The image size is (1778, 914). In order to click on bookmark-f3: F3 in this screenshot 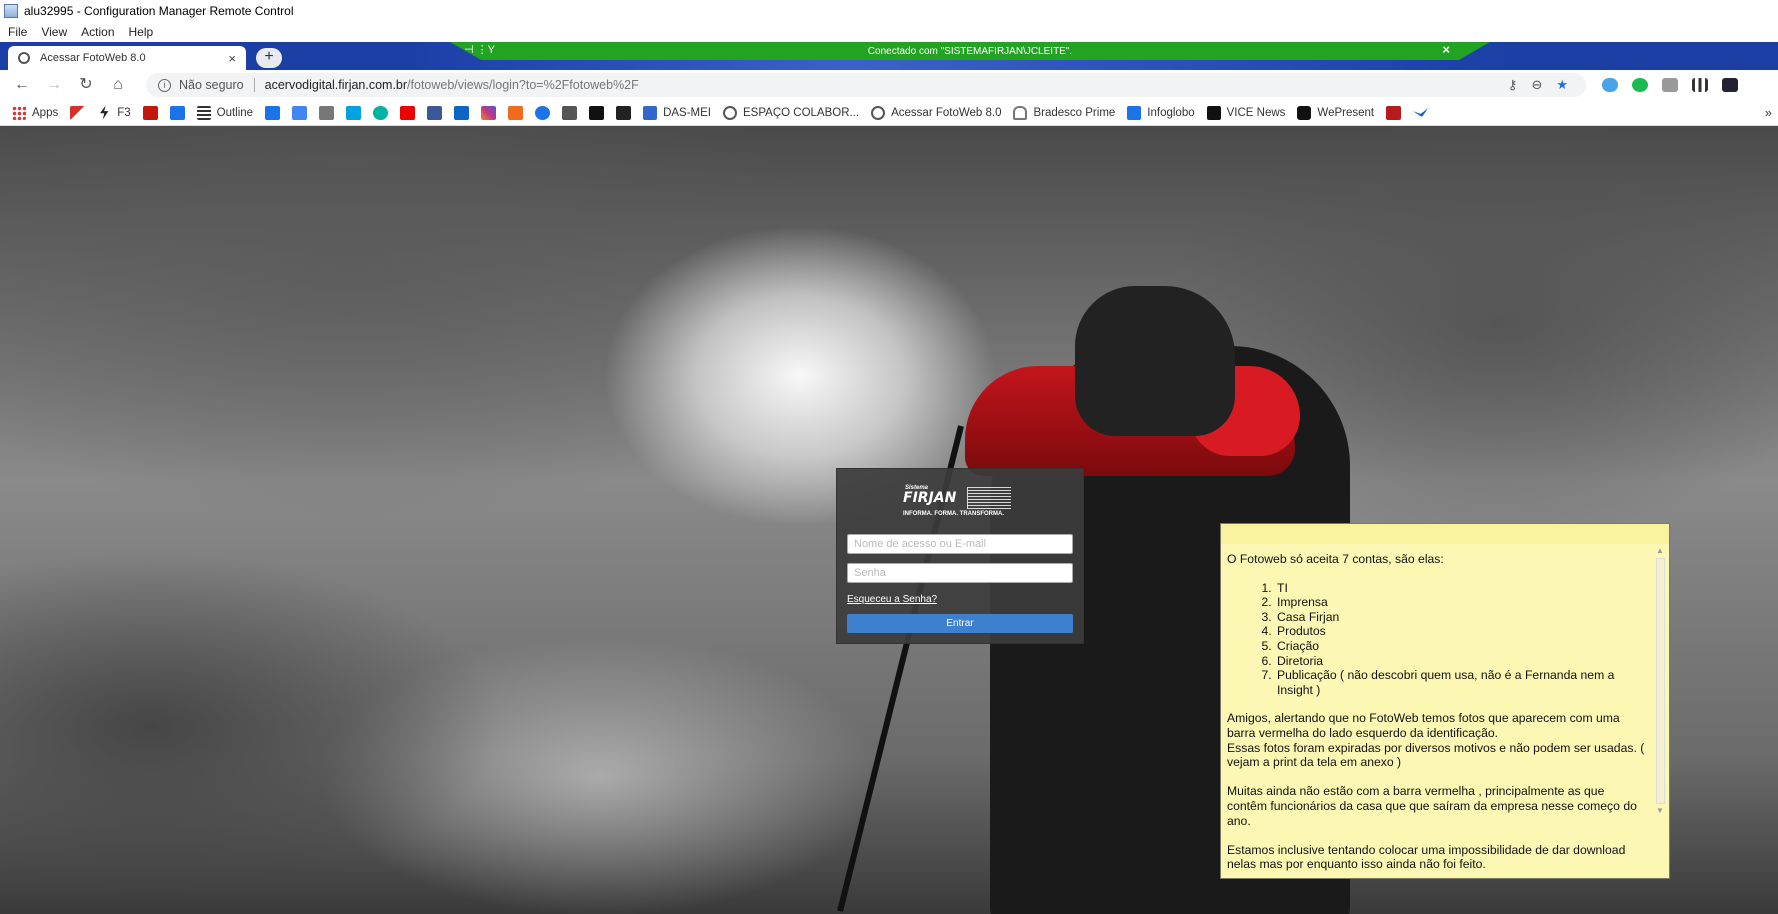, I will do `click(114, 112)`.